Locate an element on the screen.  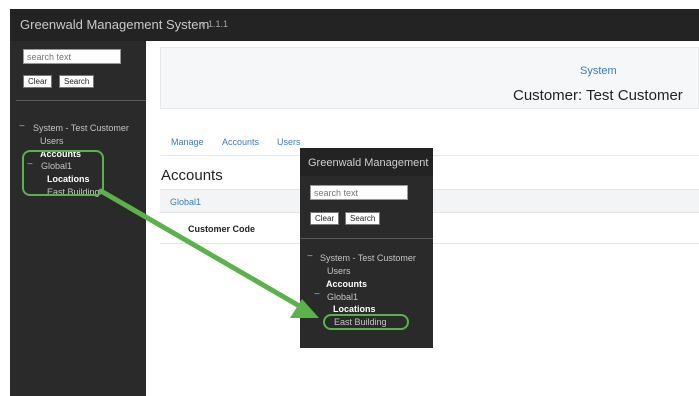
top-bar: Greenwald Management System v 1.1.1 is located at coordinates (354, 25).